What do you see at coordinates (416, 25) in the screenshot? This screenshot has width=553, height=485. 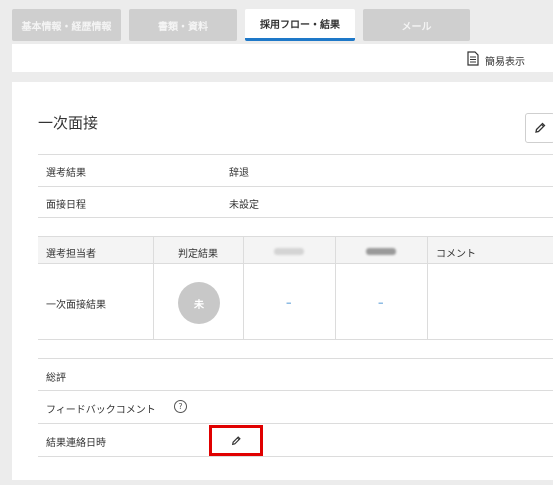 I see `tab-mail: メール` at bounding box center [416, 25].